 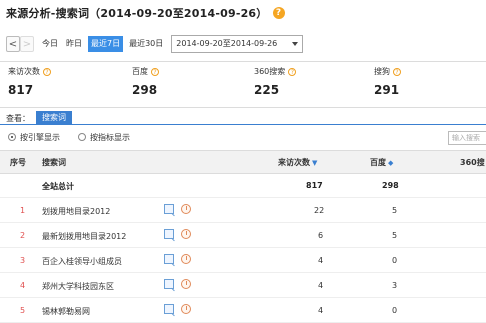 I want to click on range-last7-button: 最近7日, so click(x=106, y=44).